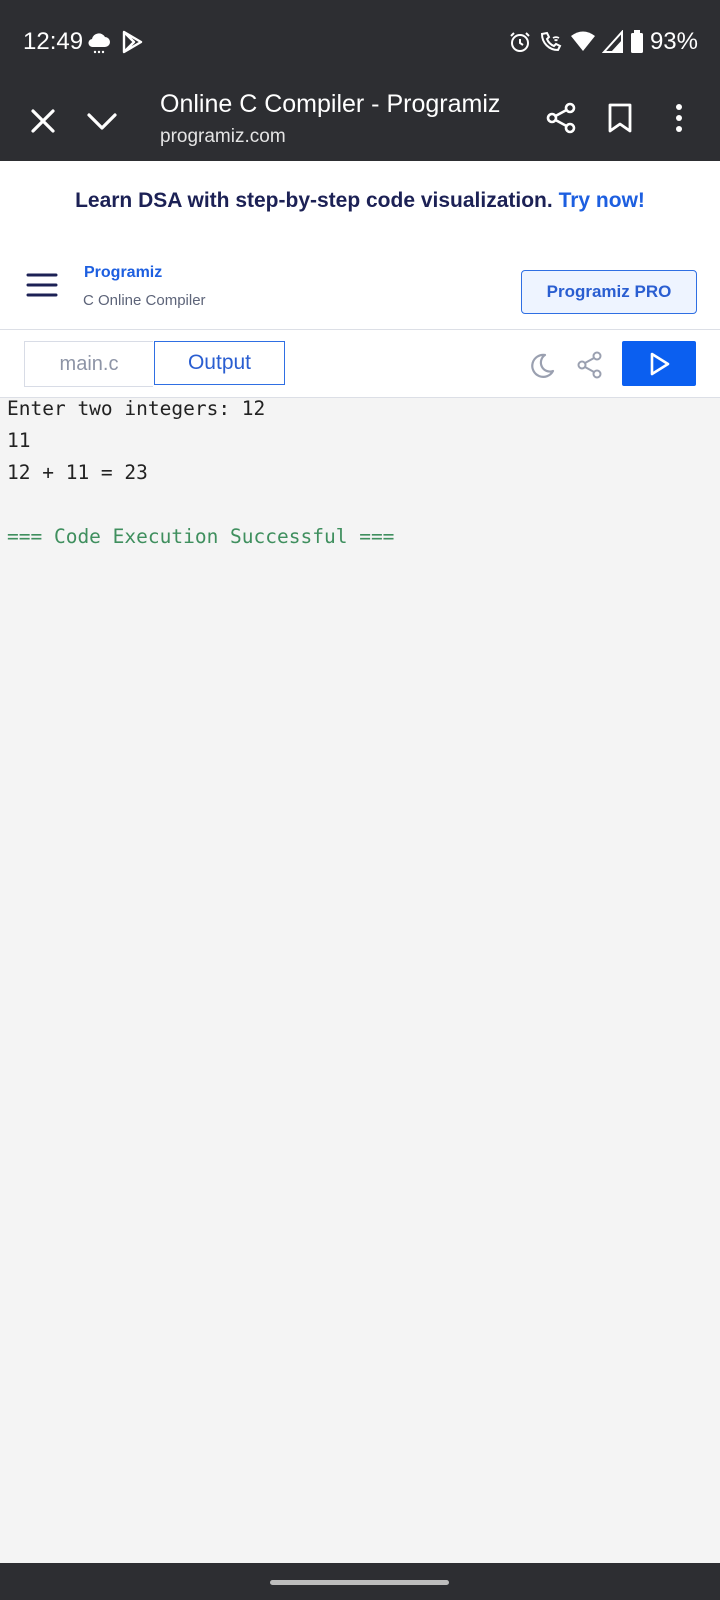 This screenshot has width=720, height=1600. Describe the element at coordinates (360, 43) in the screenshot. I see `status-bar: 12:49 93%` at that location.